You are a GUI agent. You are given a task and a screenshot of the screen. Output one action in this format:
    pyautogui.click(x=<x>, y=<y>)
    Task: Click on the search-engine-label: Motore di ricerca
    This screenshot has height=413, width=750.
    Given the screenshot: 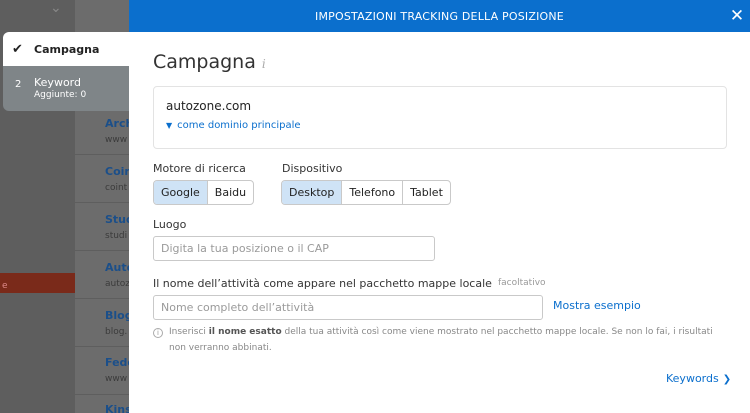 What is the action you would take?
    pyautogui.click(x=199, y=168)
    